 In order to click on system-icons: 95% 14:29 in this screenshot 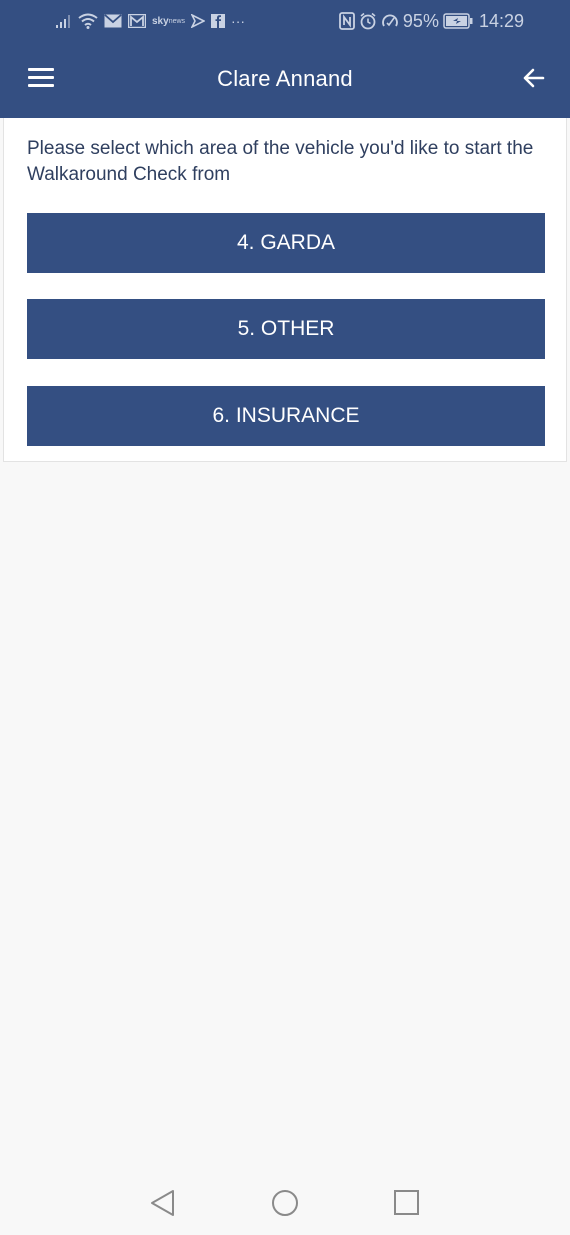, I will do `click(431, 21)`.